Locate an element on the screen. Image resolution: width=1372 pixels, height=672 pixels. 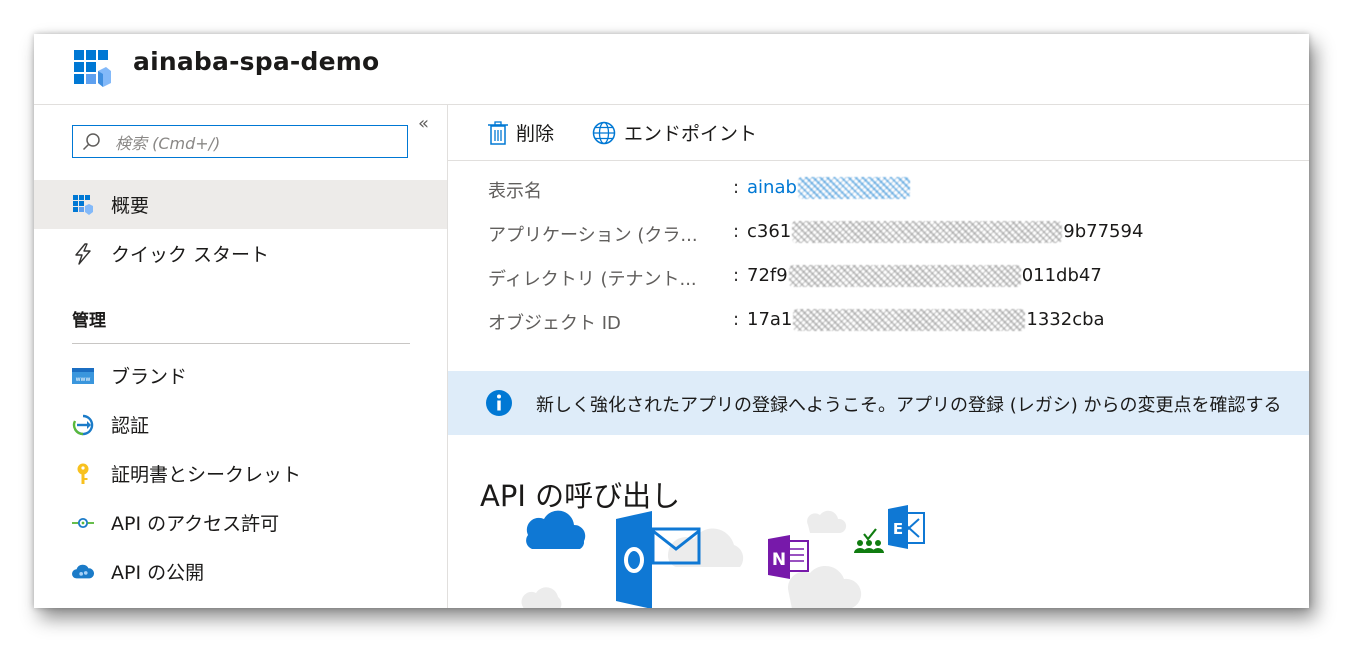
property-label: 表示名 is located at coordinates (515, 191).